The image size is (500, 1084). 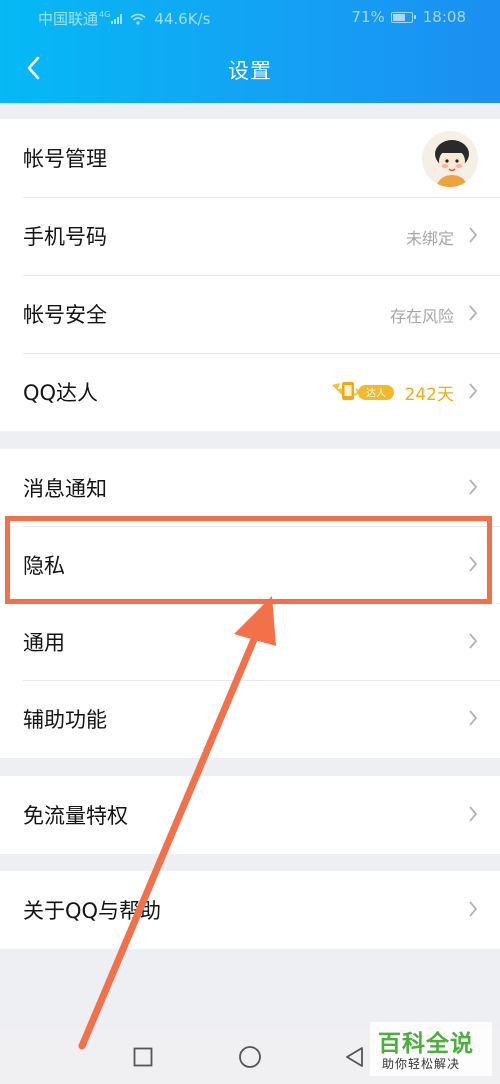 I want to click on home-button, so click(x=250, y=1057).